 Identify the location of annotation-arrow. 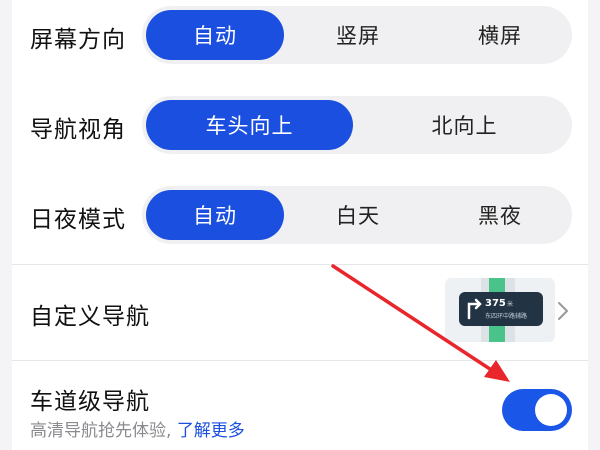
(420, 323).